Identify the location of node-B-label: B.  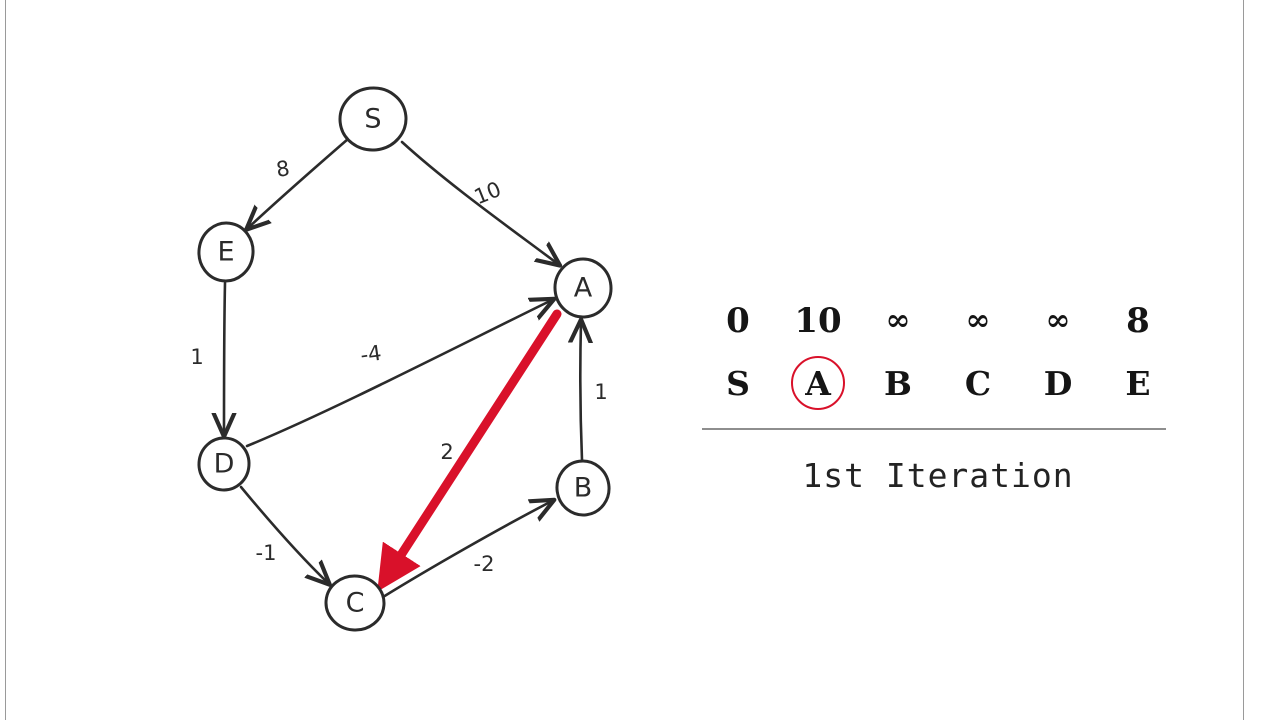
(583, 488).